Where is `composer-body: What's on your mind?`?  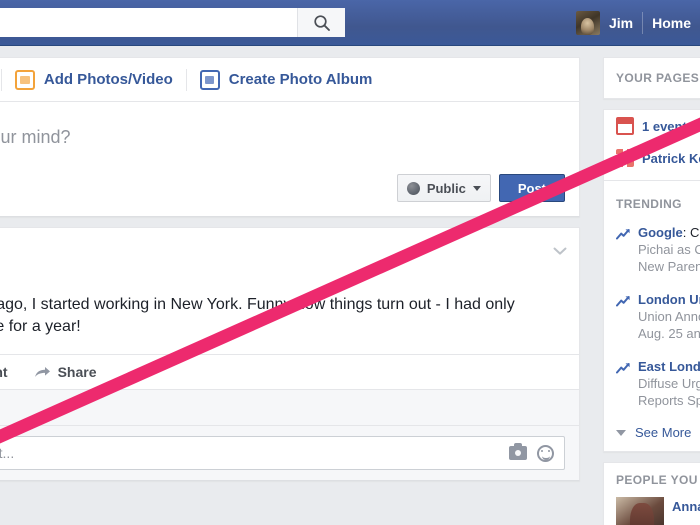
composer-body: What's on your mind? is located at coordinates (289, 129).